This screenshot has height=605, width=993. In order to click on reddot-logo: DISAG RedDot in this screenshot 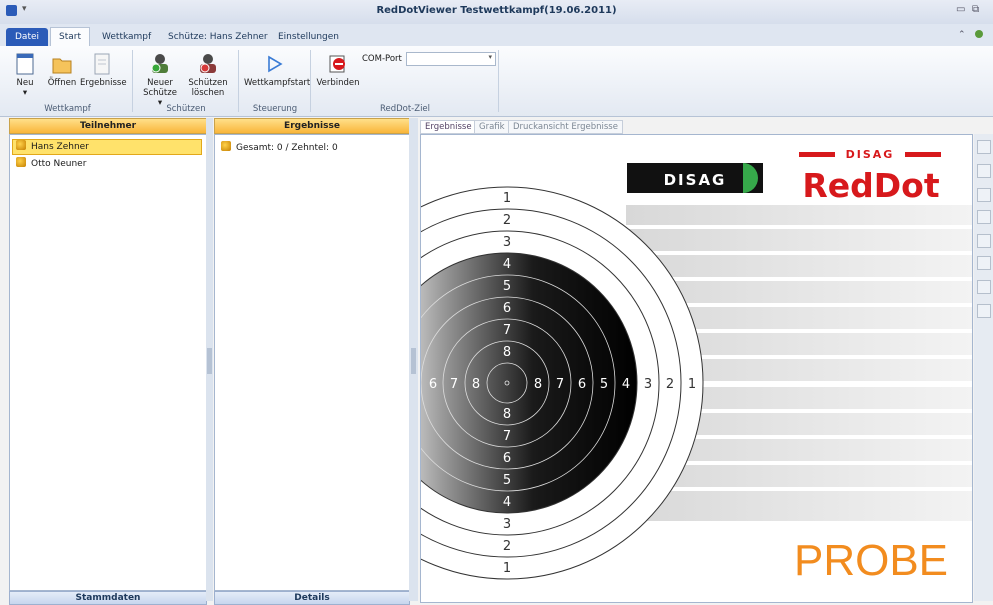, I will do `click(870, 176)`.